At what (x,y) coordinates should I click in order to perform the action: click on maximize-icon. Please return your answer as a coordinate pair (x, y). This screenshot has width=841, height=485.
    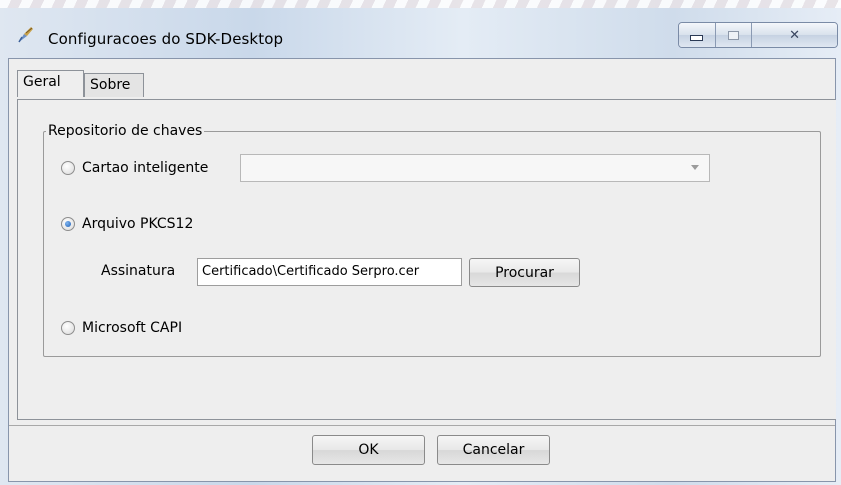
    Looking at the image, I should click on (733, 35).